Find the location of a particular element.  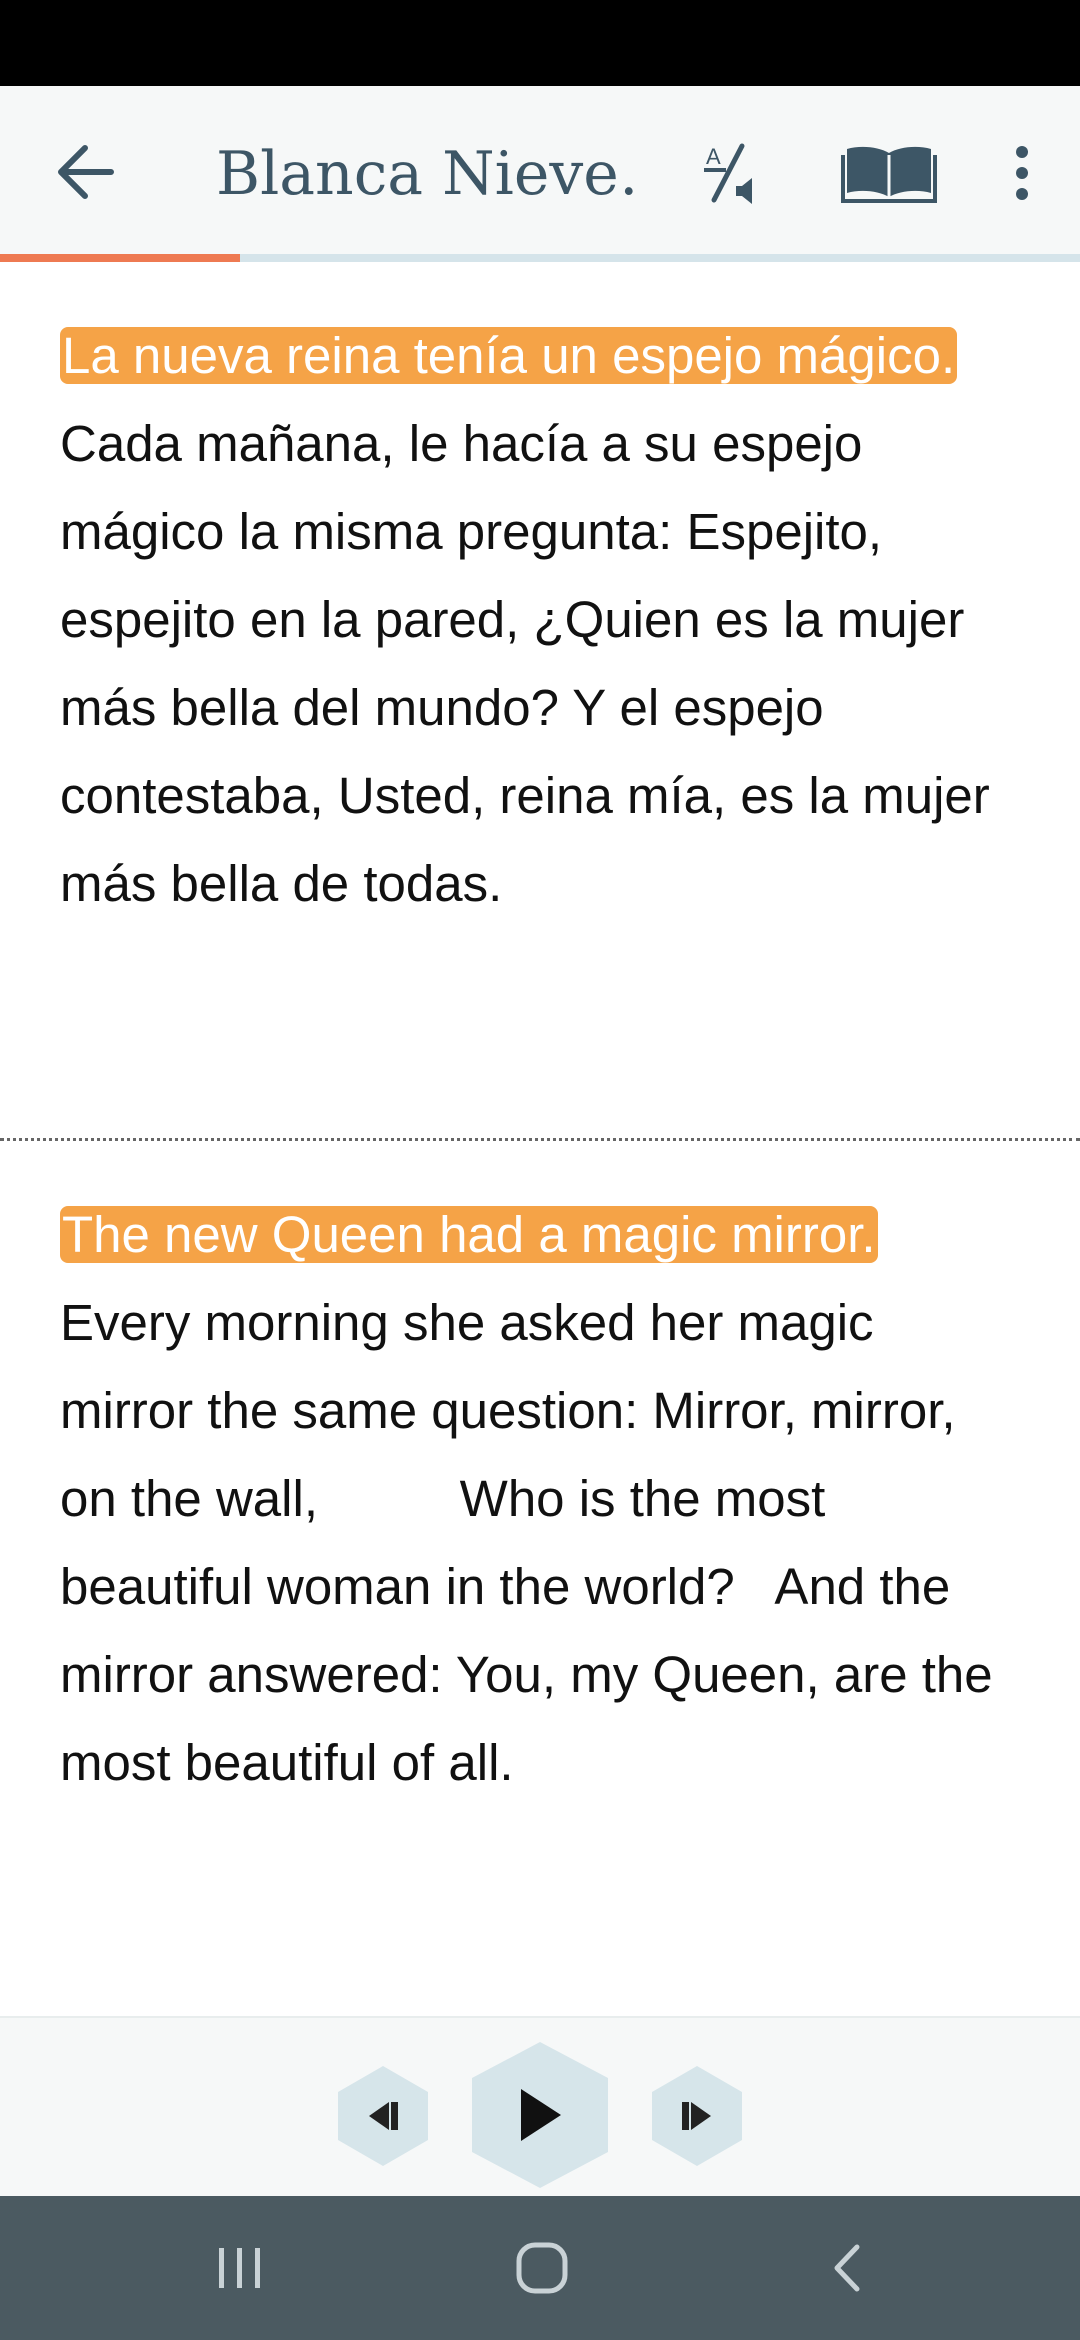

next-icon is located at coordinates (696, 2116).